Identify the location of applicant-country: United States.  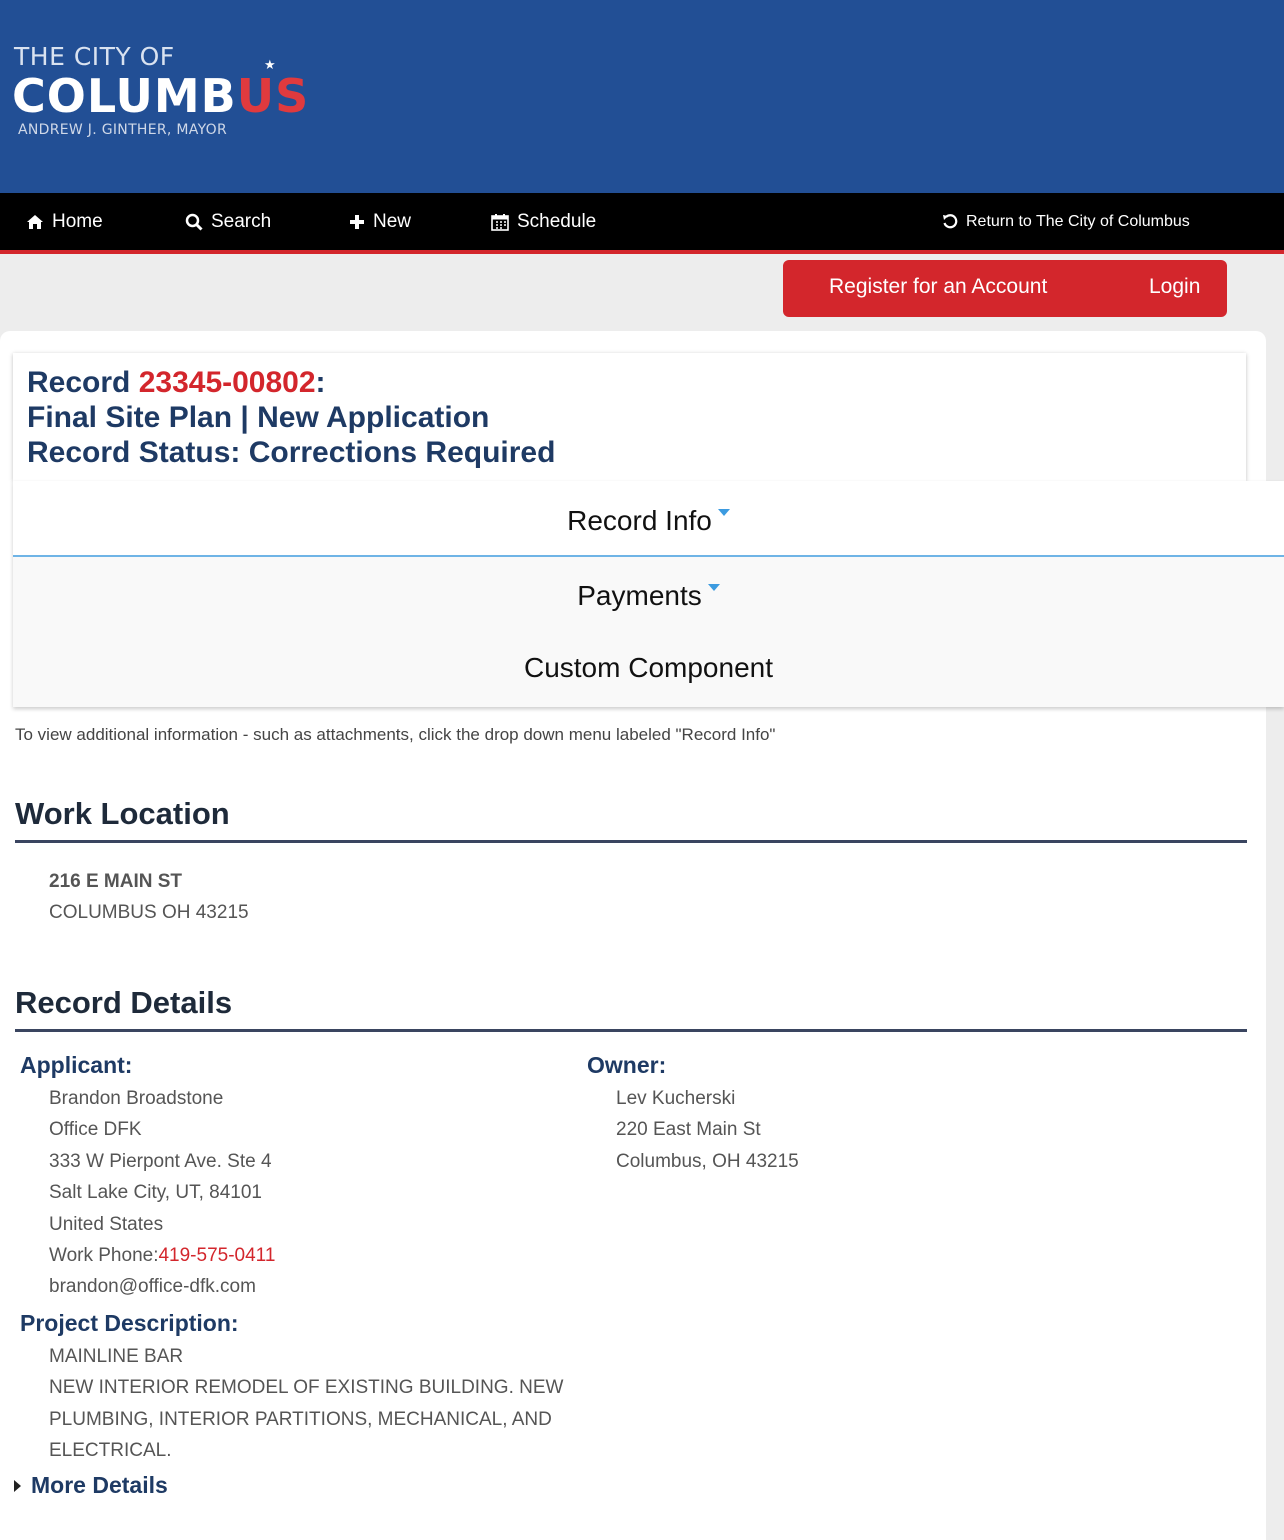
(106, 1224).